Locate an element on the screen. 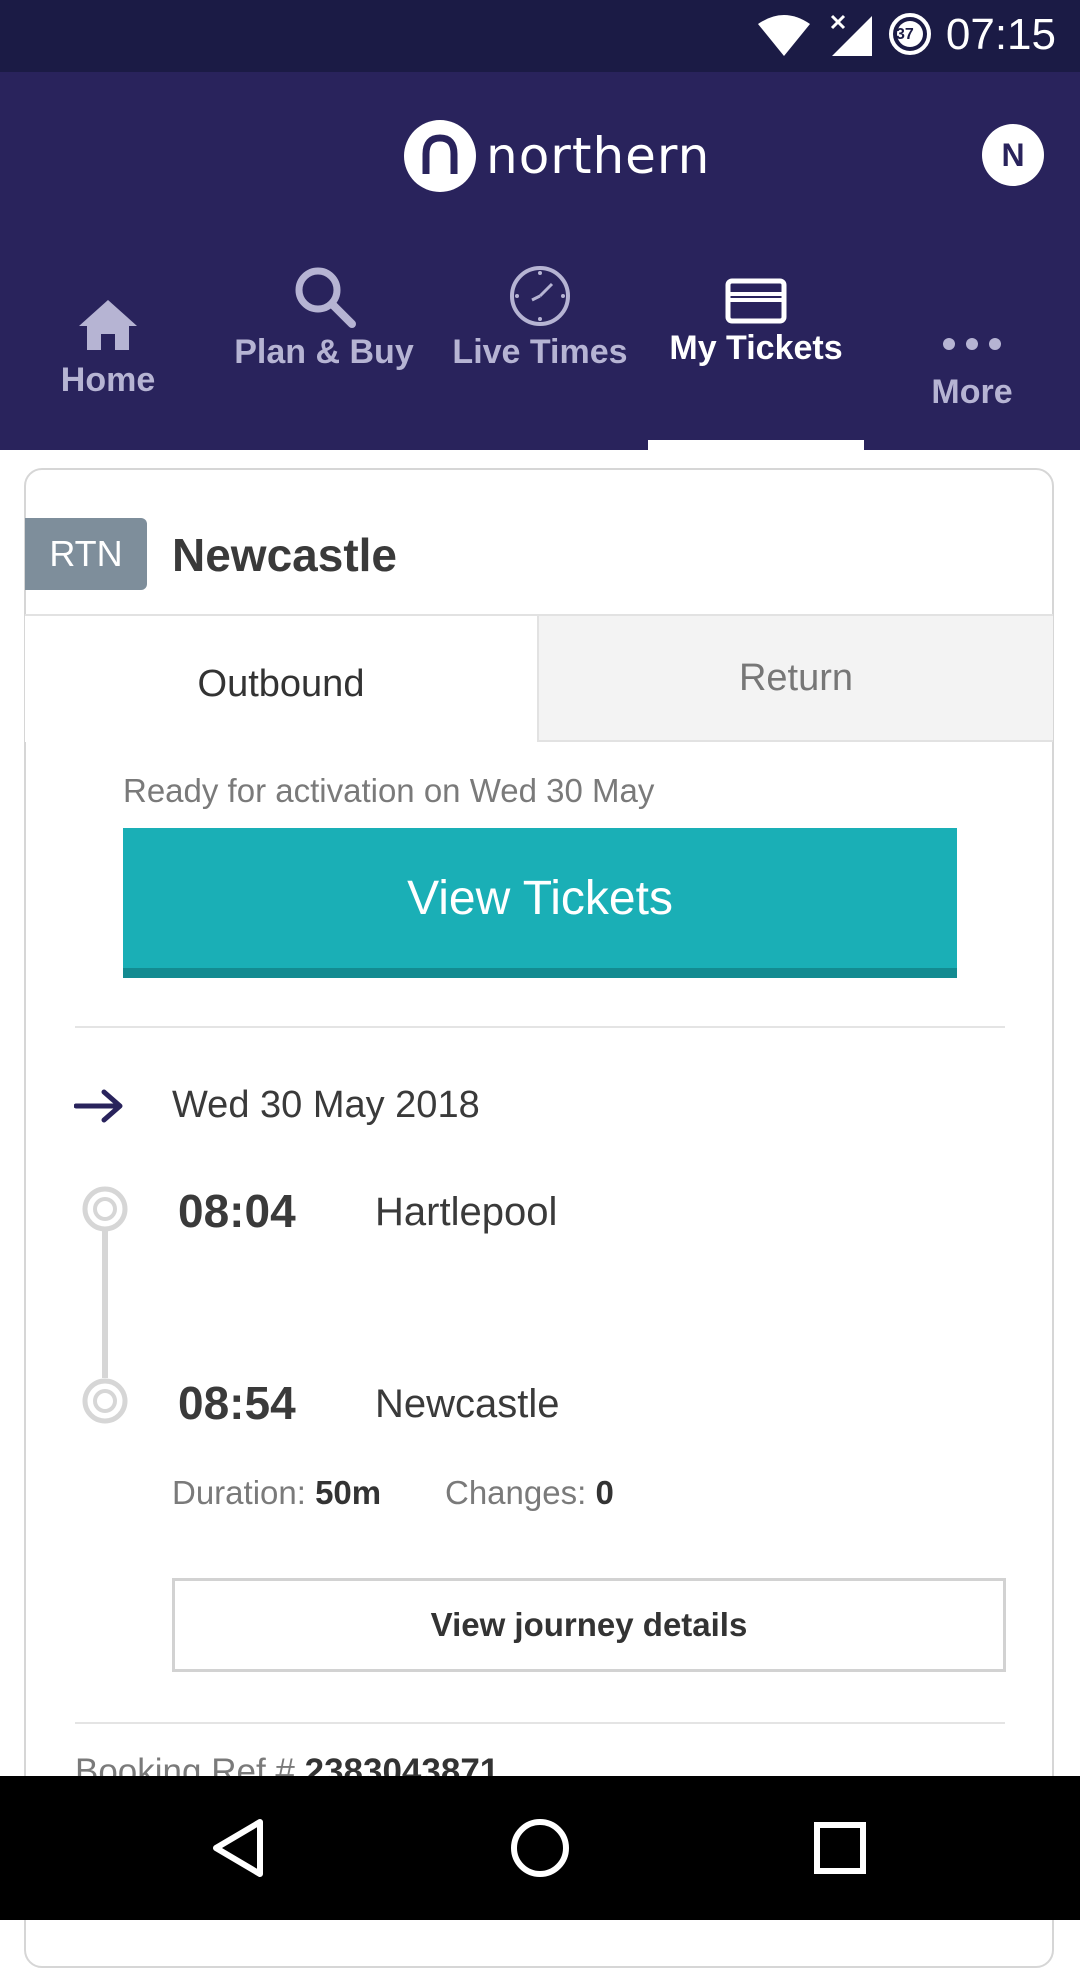 This screenshot has width=1080, height=1968. nav-my-tickets: My Tickets is located at coordinates (756, 351).